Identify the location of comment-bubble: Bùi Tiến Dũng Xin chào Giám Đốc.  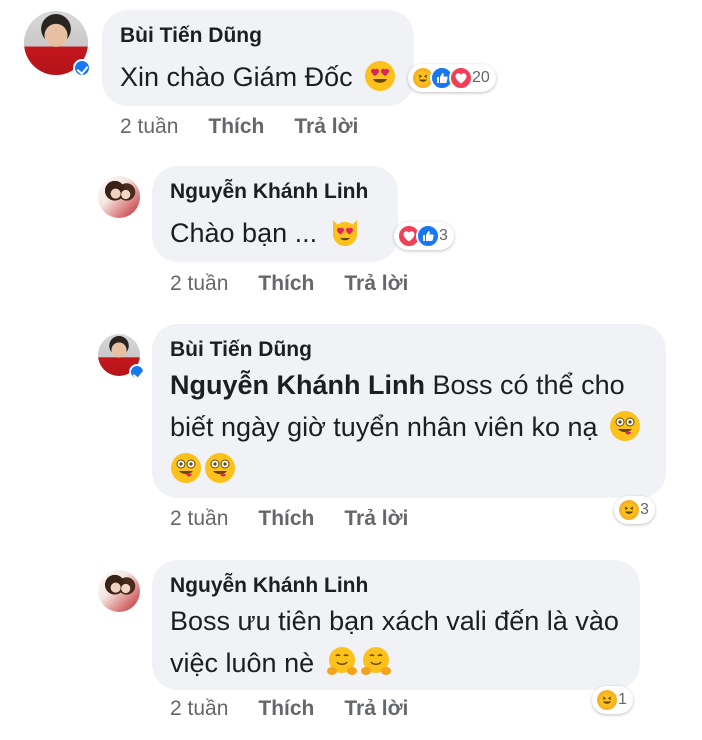
(258, 58).